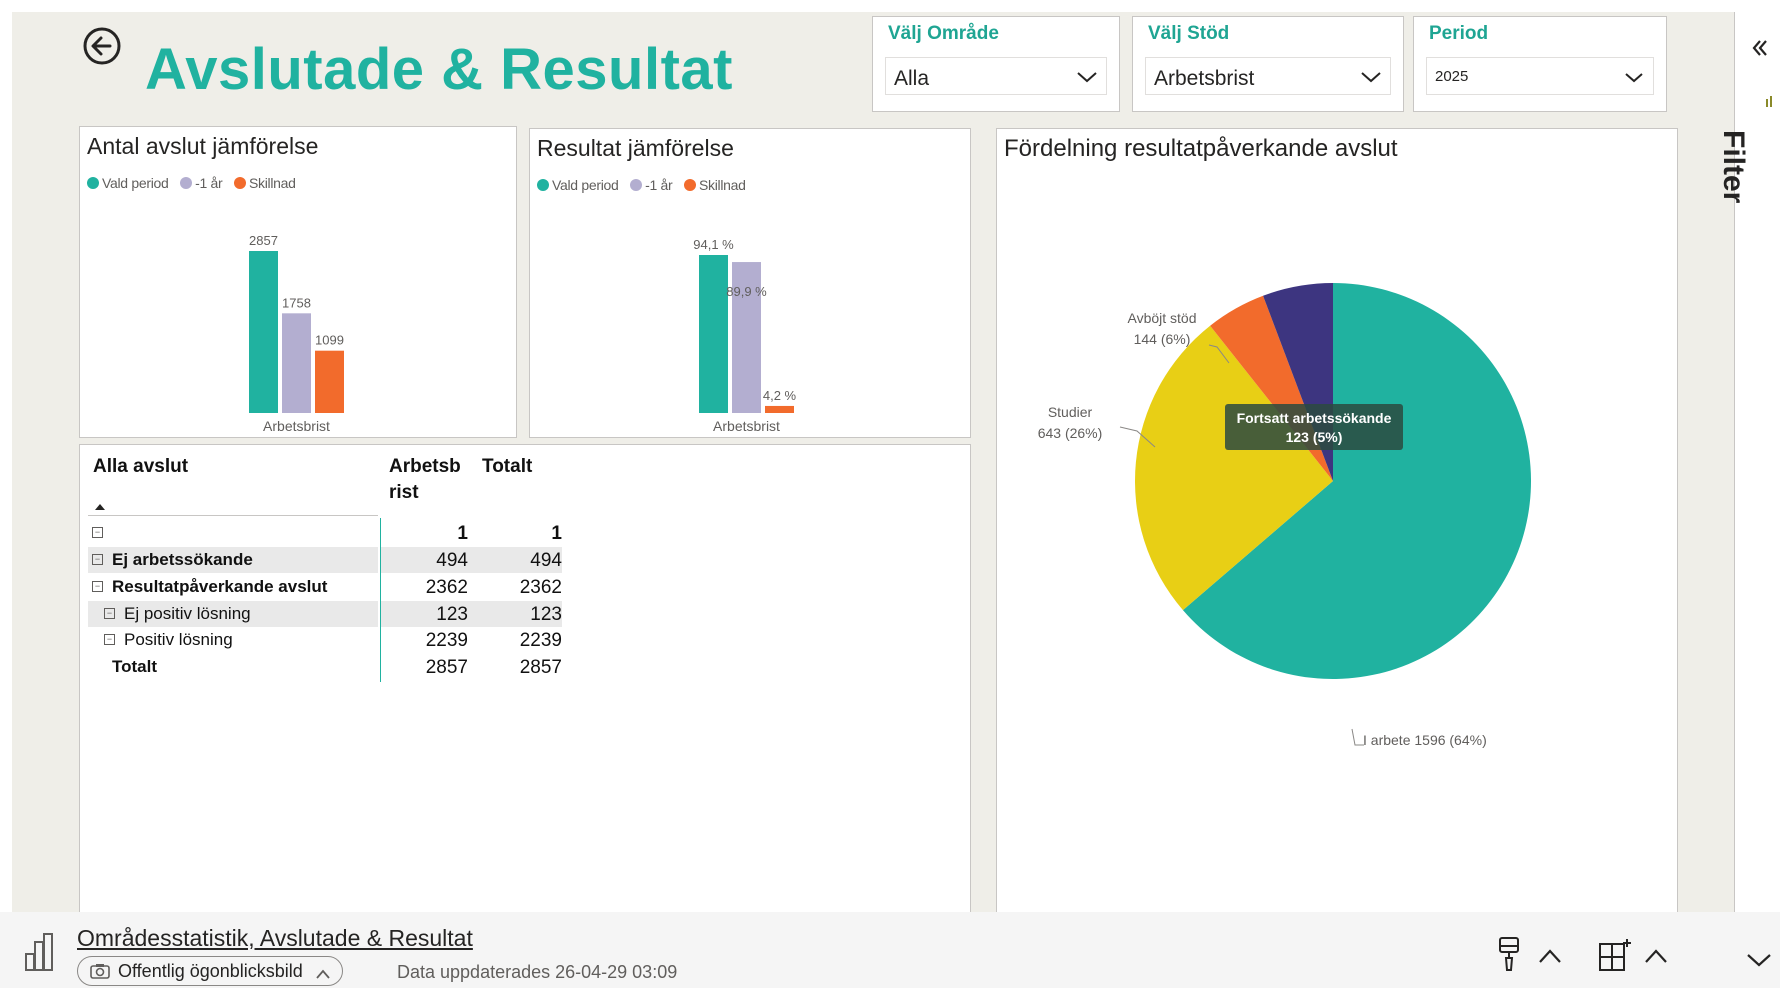 This screenshot has width=1780, height=988. I want to click on matrix-header-col1: Arbetsb, so click(425, 467).